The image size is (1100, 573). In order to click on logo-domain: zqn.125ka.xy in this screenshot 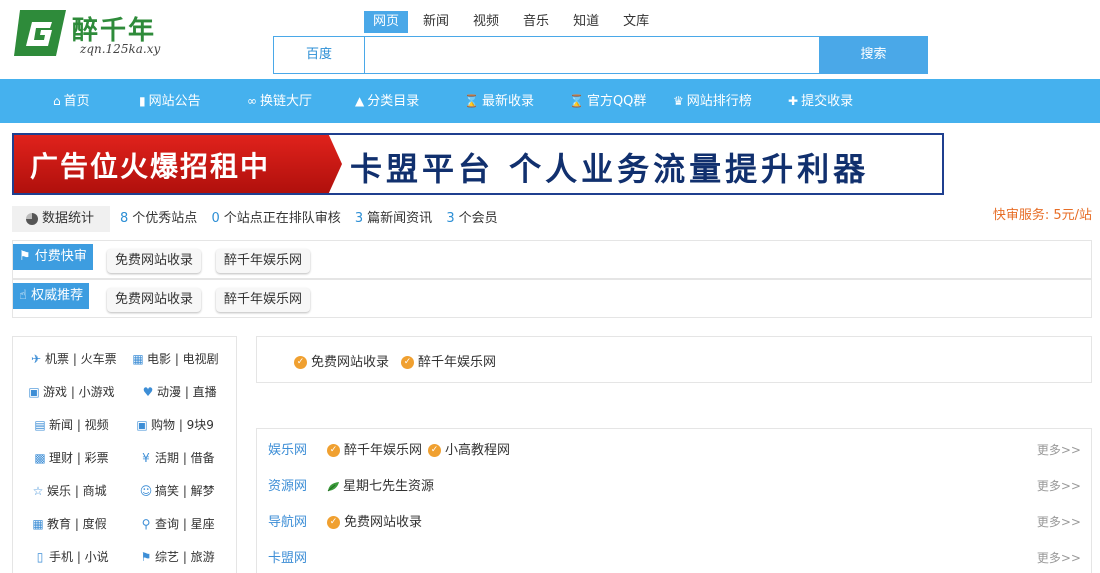, I will do `click(120, 49)`.